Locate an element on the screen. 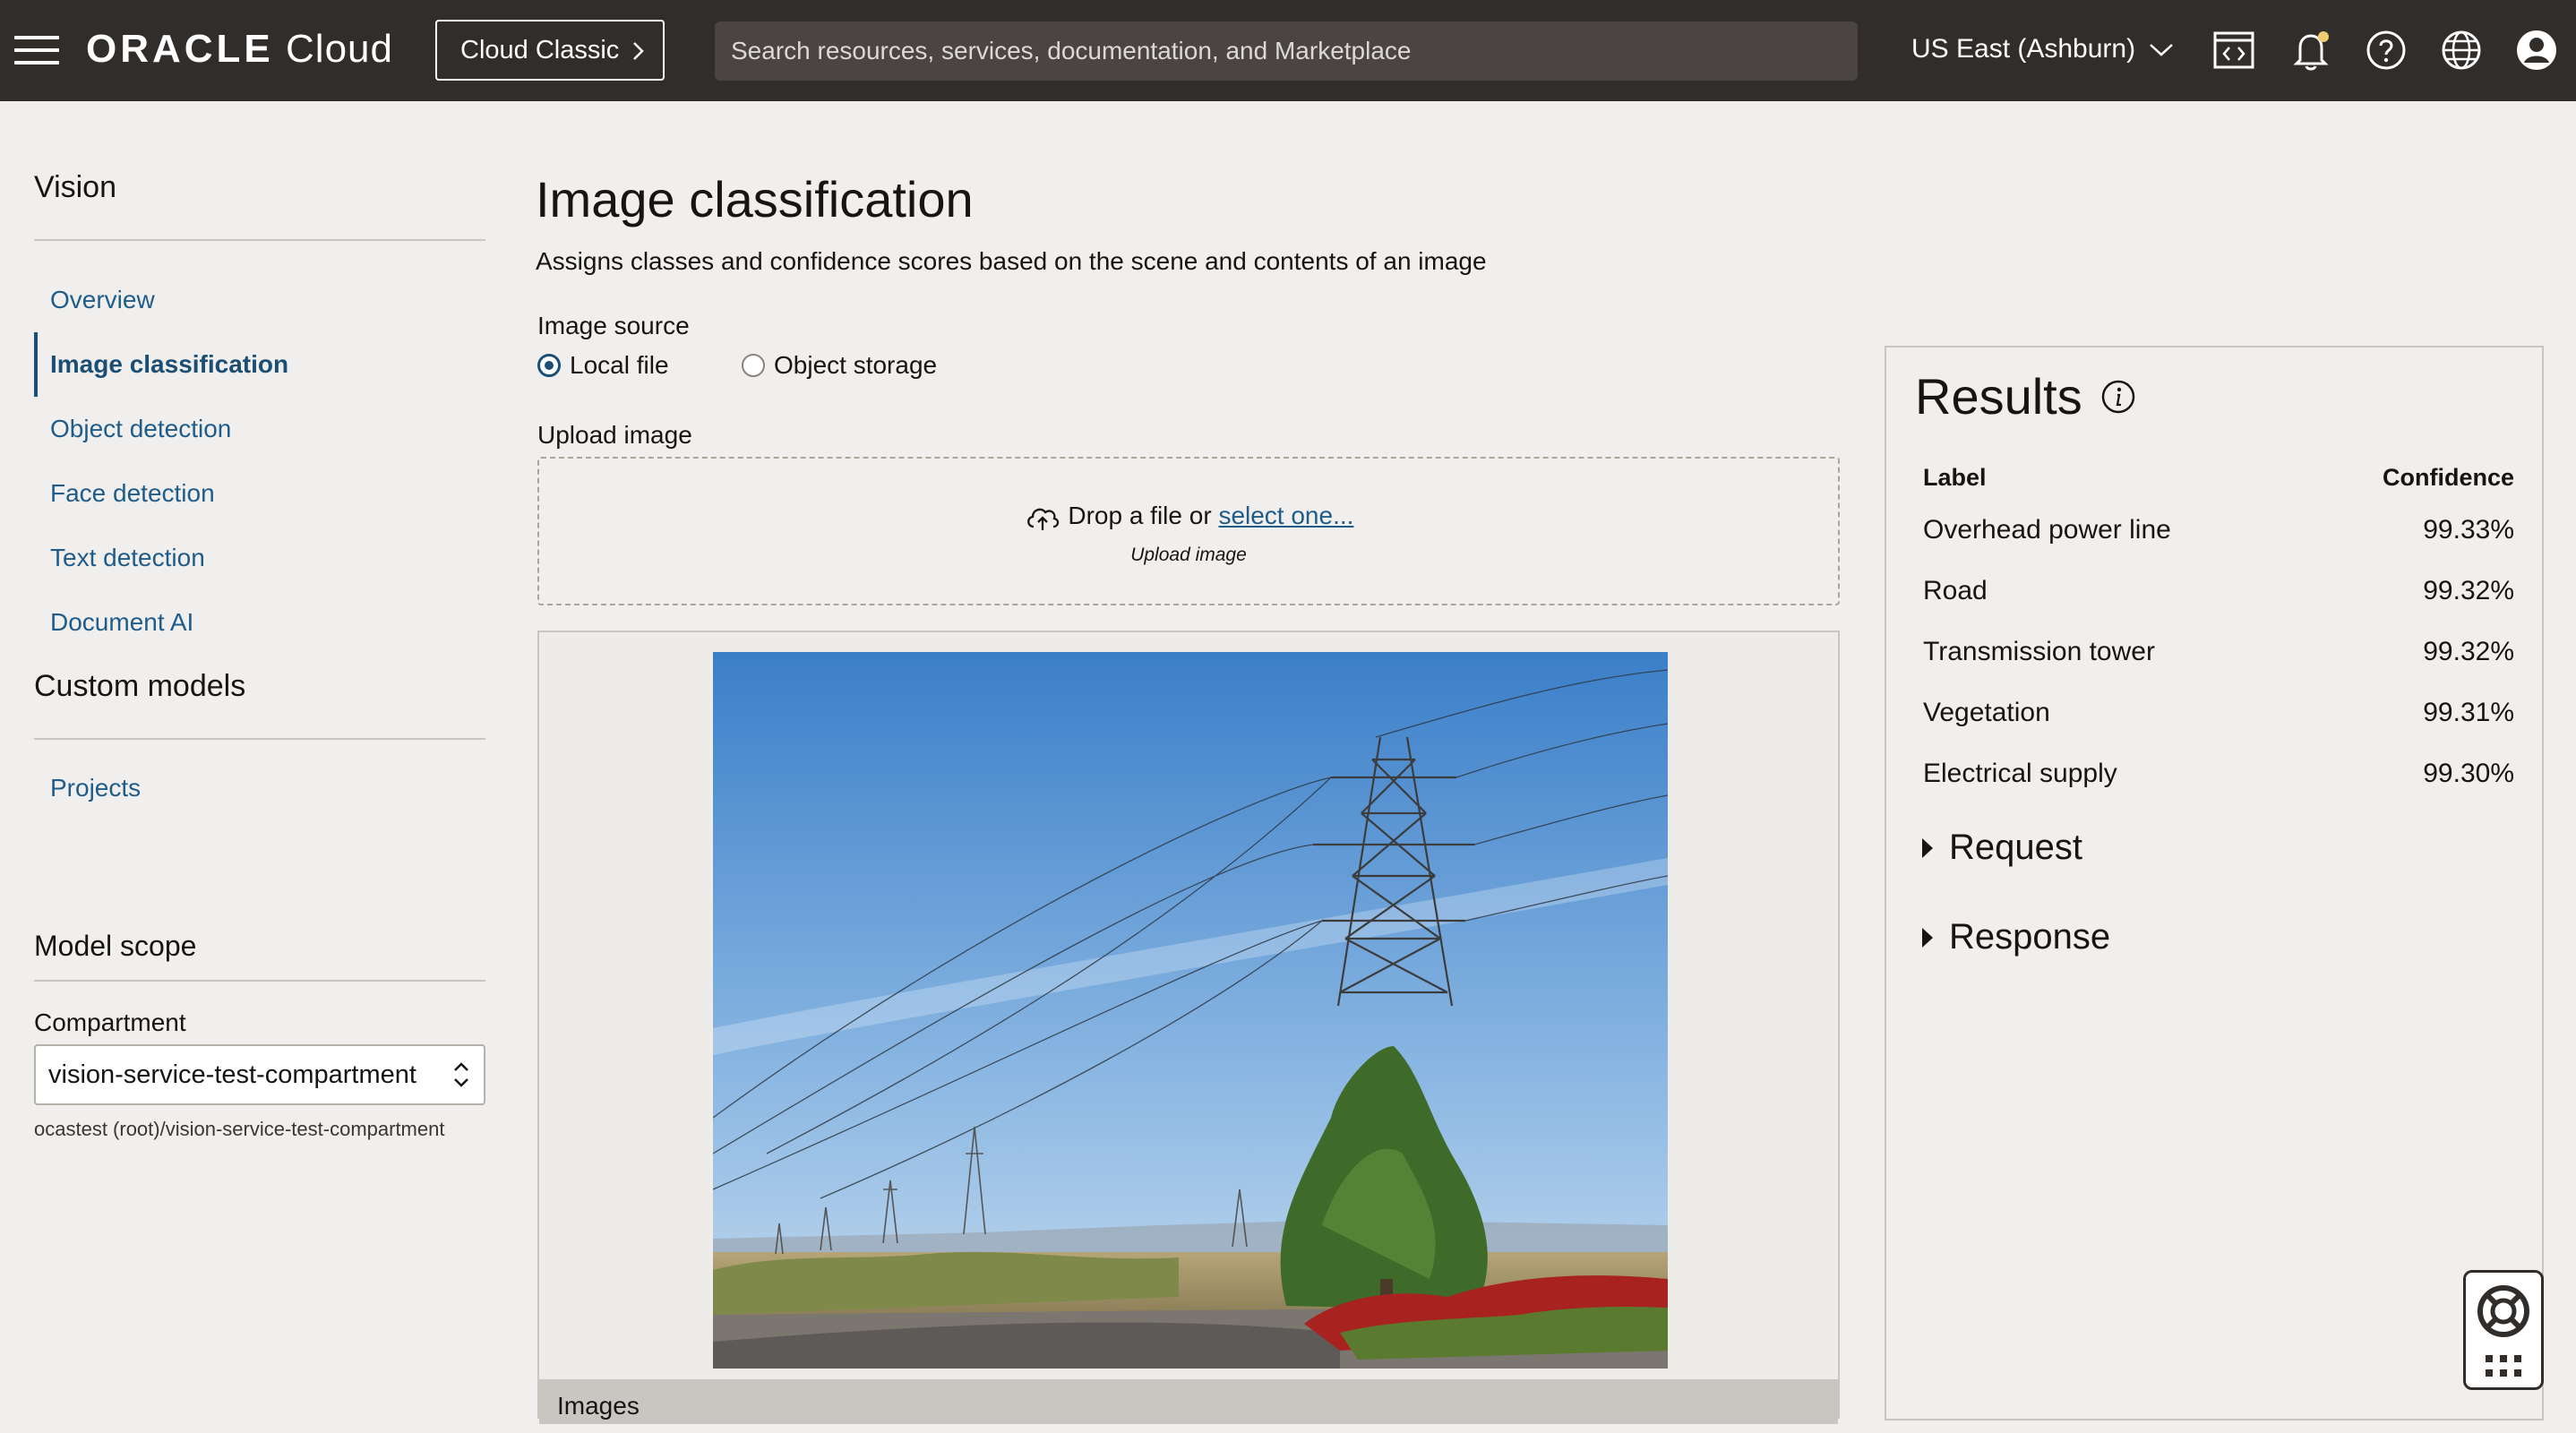 This screenshot has height=1433, width=2576. response-disclosure: Response is located at coordinates (2016, 937).